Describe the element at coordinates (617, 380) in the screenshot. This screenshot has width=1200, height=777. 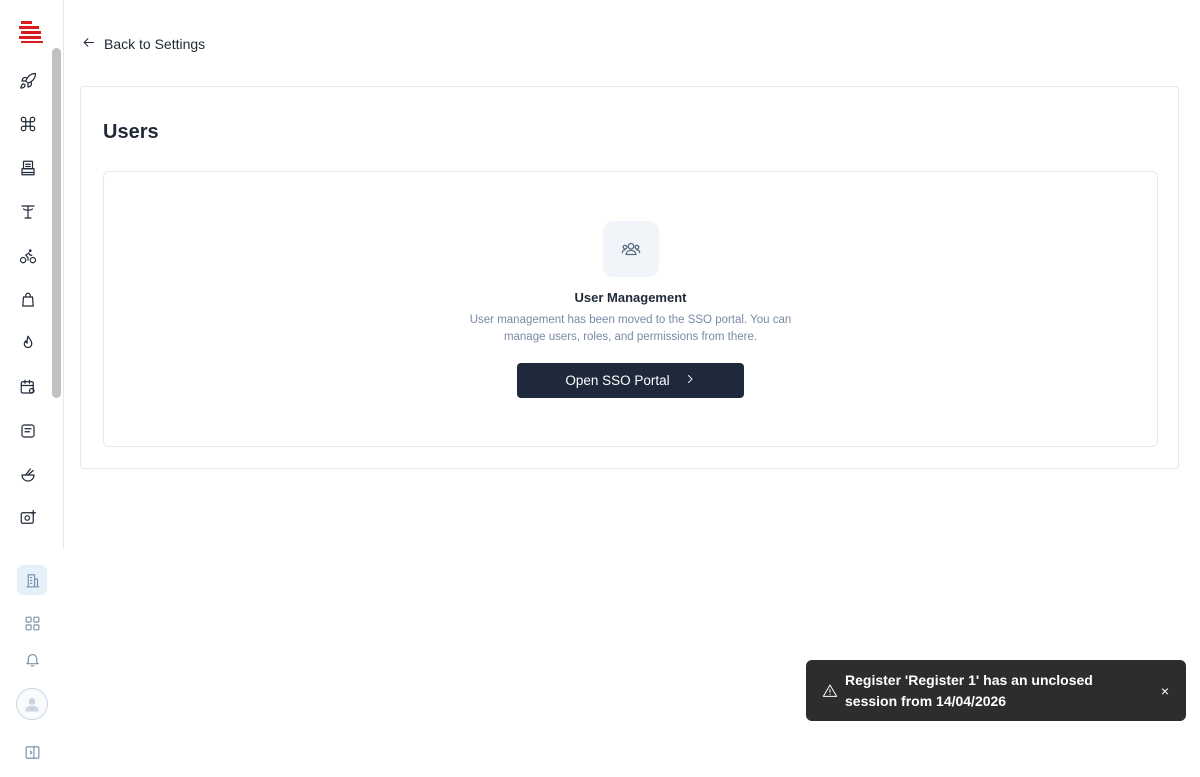
I see `sso-button-label: Open SSO Portal` at that location.